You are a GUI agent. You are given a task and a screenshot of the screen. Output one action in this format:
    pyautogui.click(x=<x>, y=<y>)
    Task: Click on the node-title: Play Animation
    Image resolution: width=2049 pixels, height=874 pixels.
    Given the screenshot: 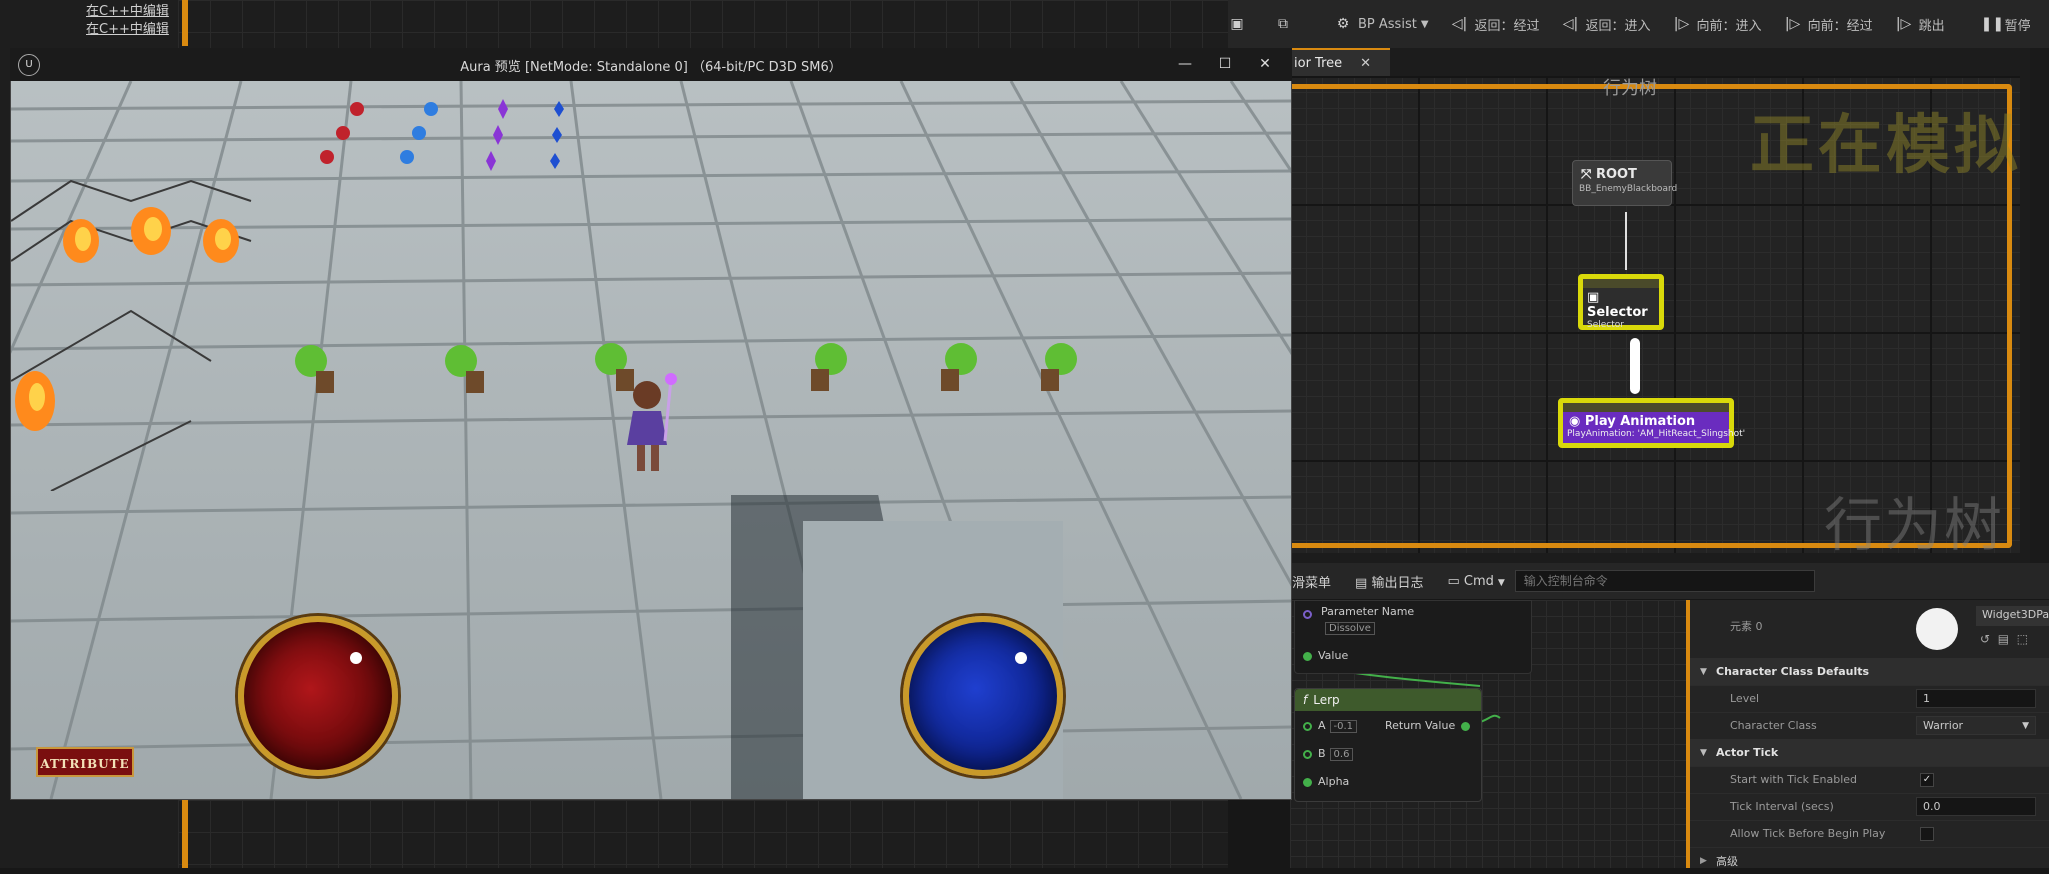 What is the action you would take?
    pyautogui.click(x=1640, y=421)
    